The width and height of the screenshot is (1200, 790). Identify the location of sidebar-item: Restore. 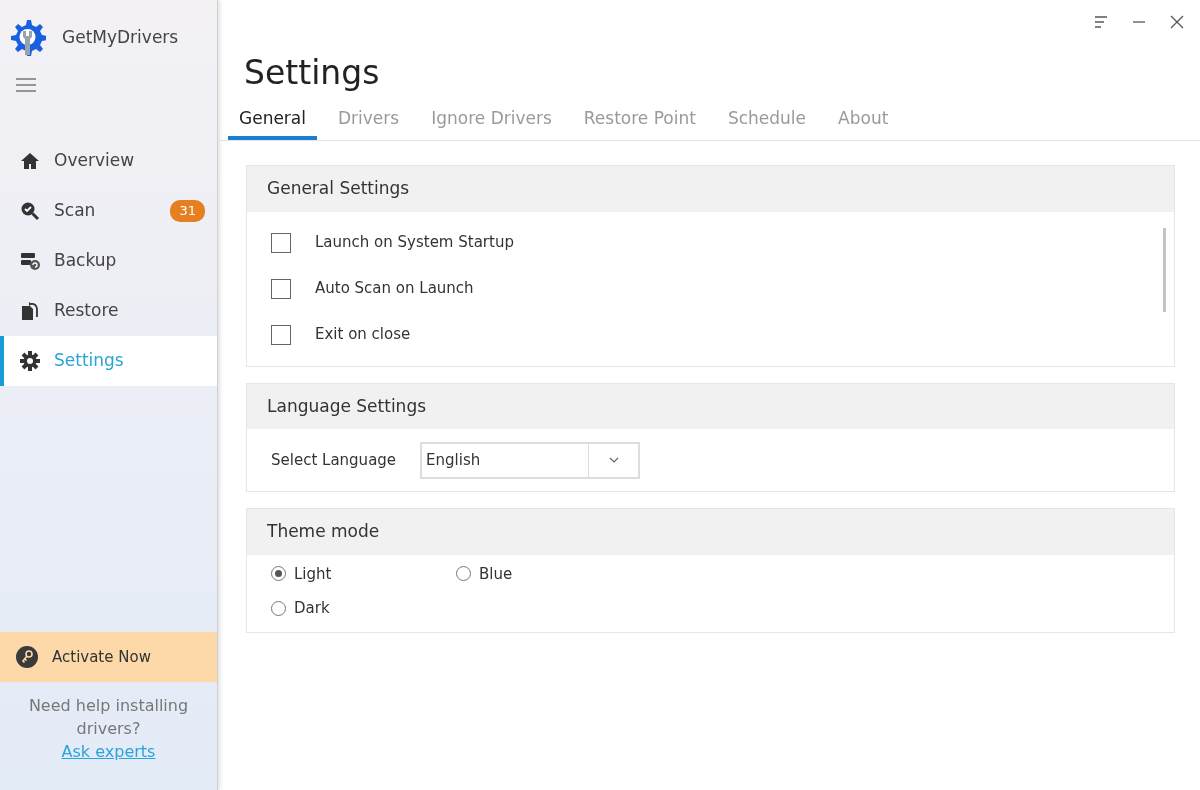
(108, 311).